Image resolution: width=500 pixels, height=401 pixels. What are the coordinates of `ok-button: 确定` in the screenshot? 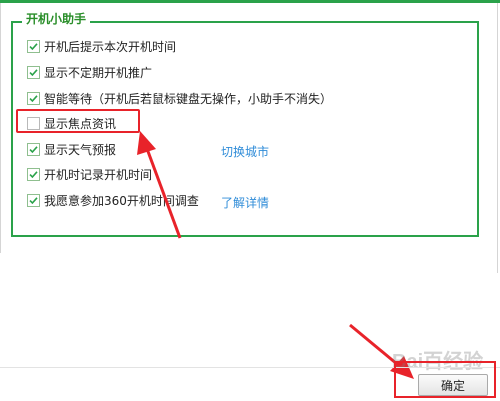 It's located at (453, 385).